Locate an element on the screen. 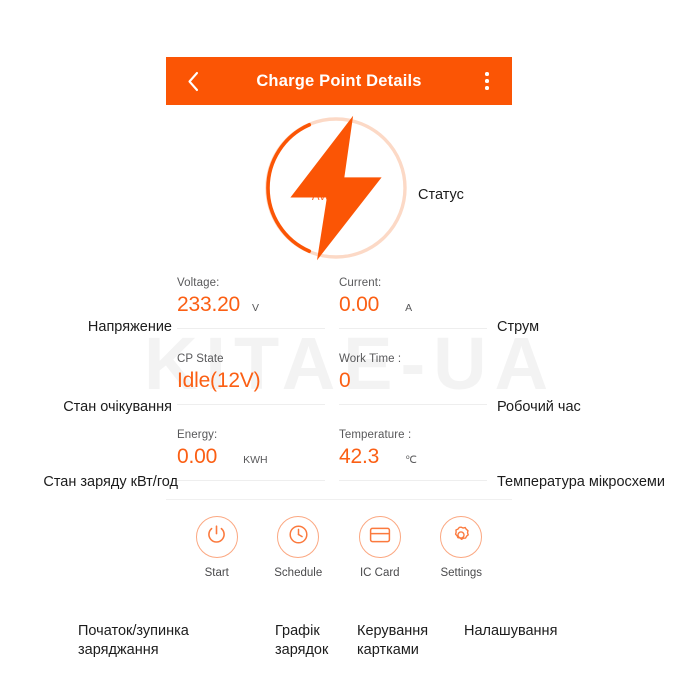 This screenshot has height=700, width=700. action-start-circle is located at coordinates (216, 537).